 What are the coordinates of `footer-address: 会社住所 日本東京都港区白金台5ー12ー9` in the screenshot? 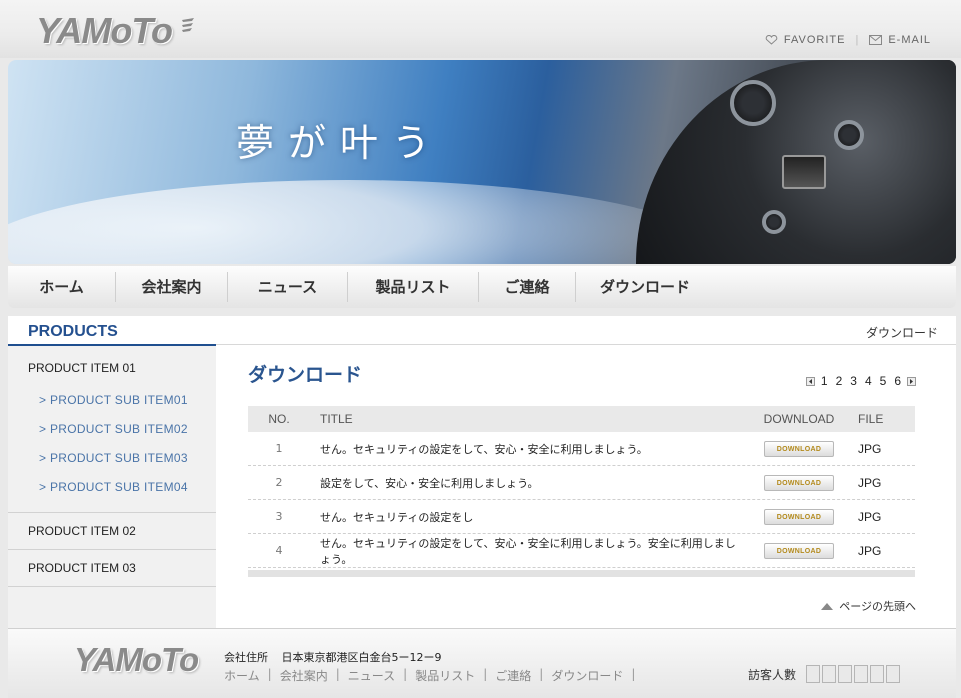 It's located at (338, 657).